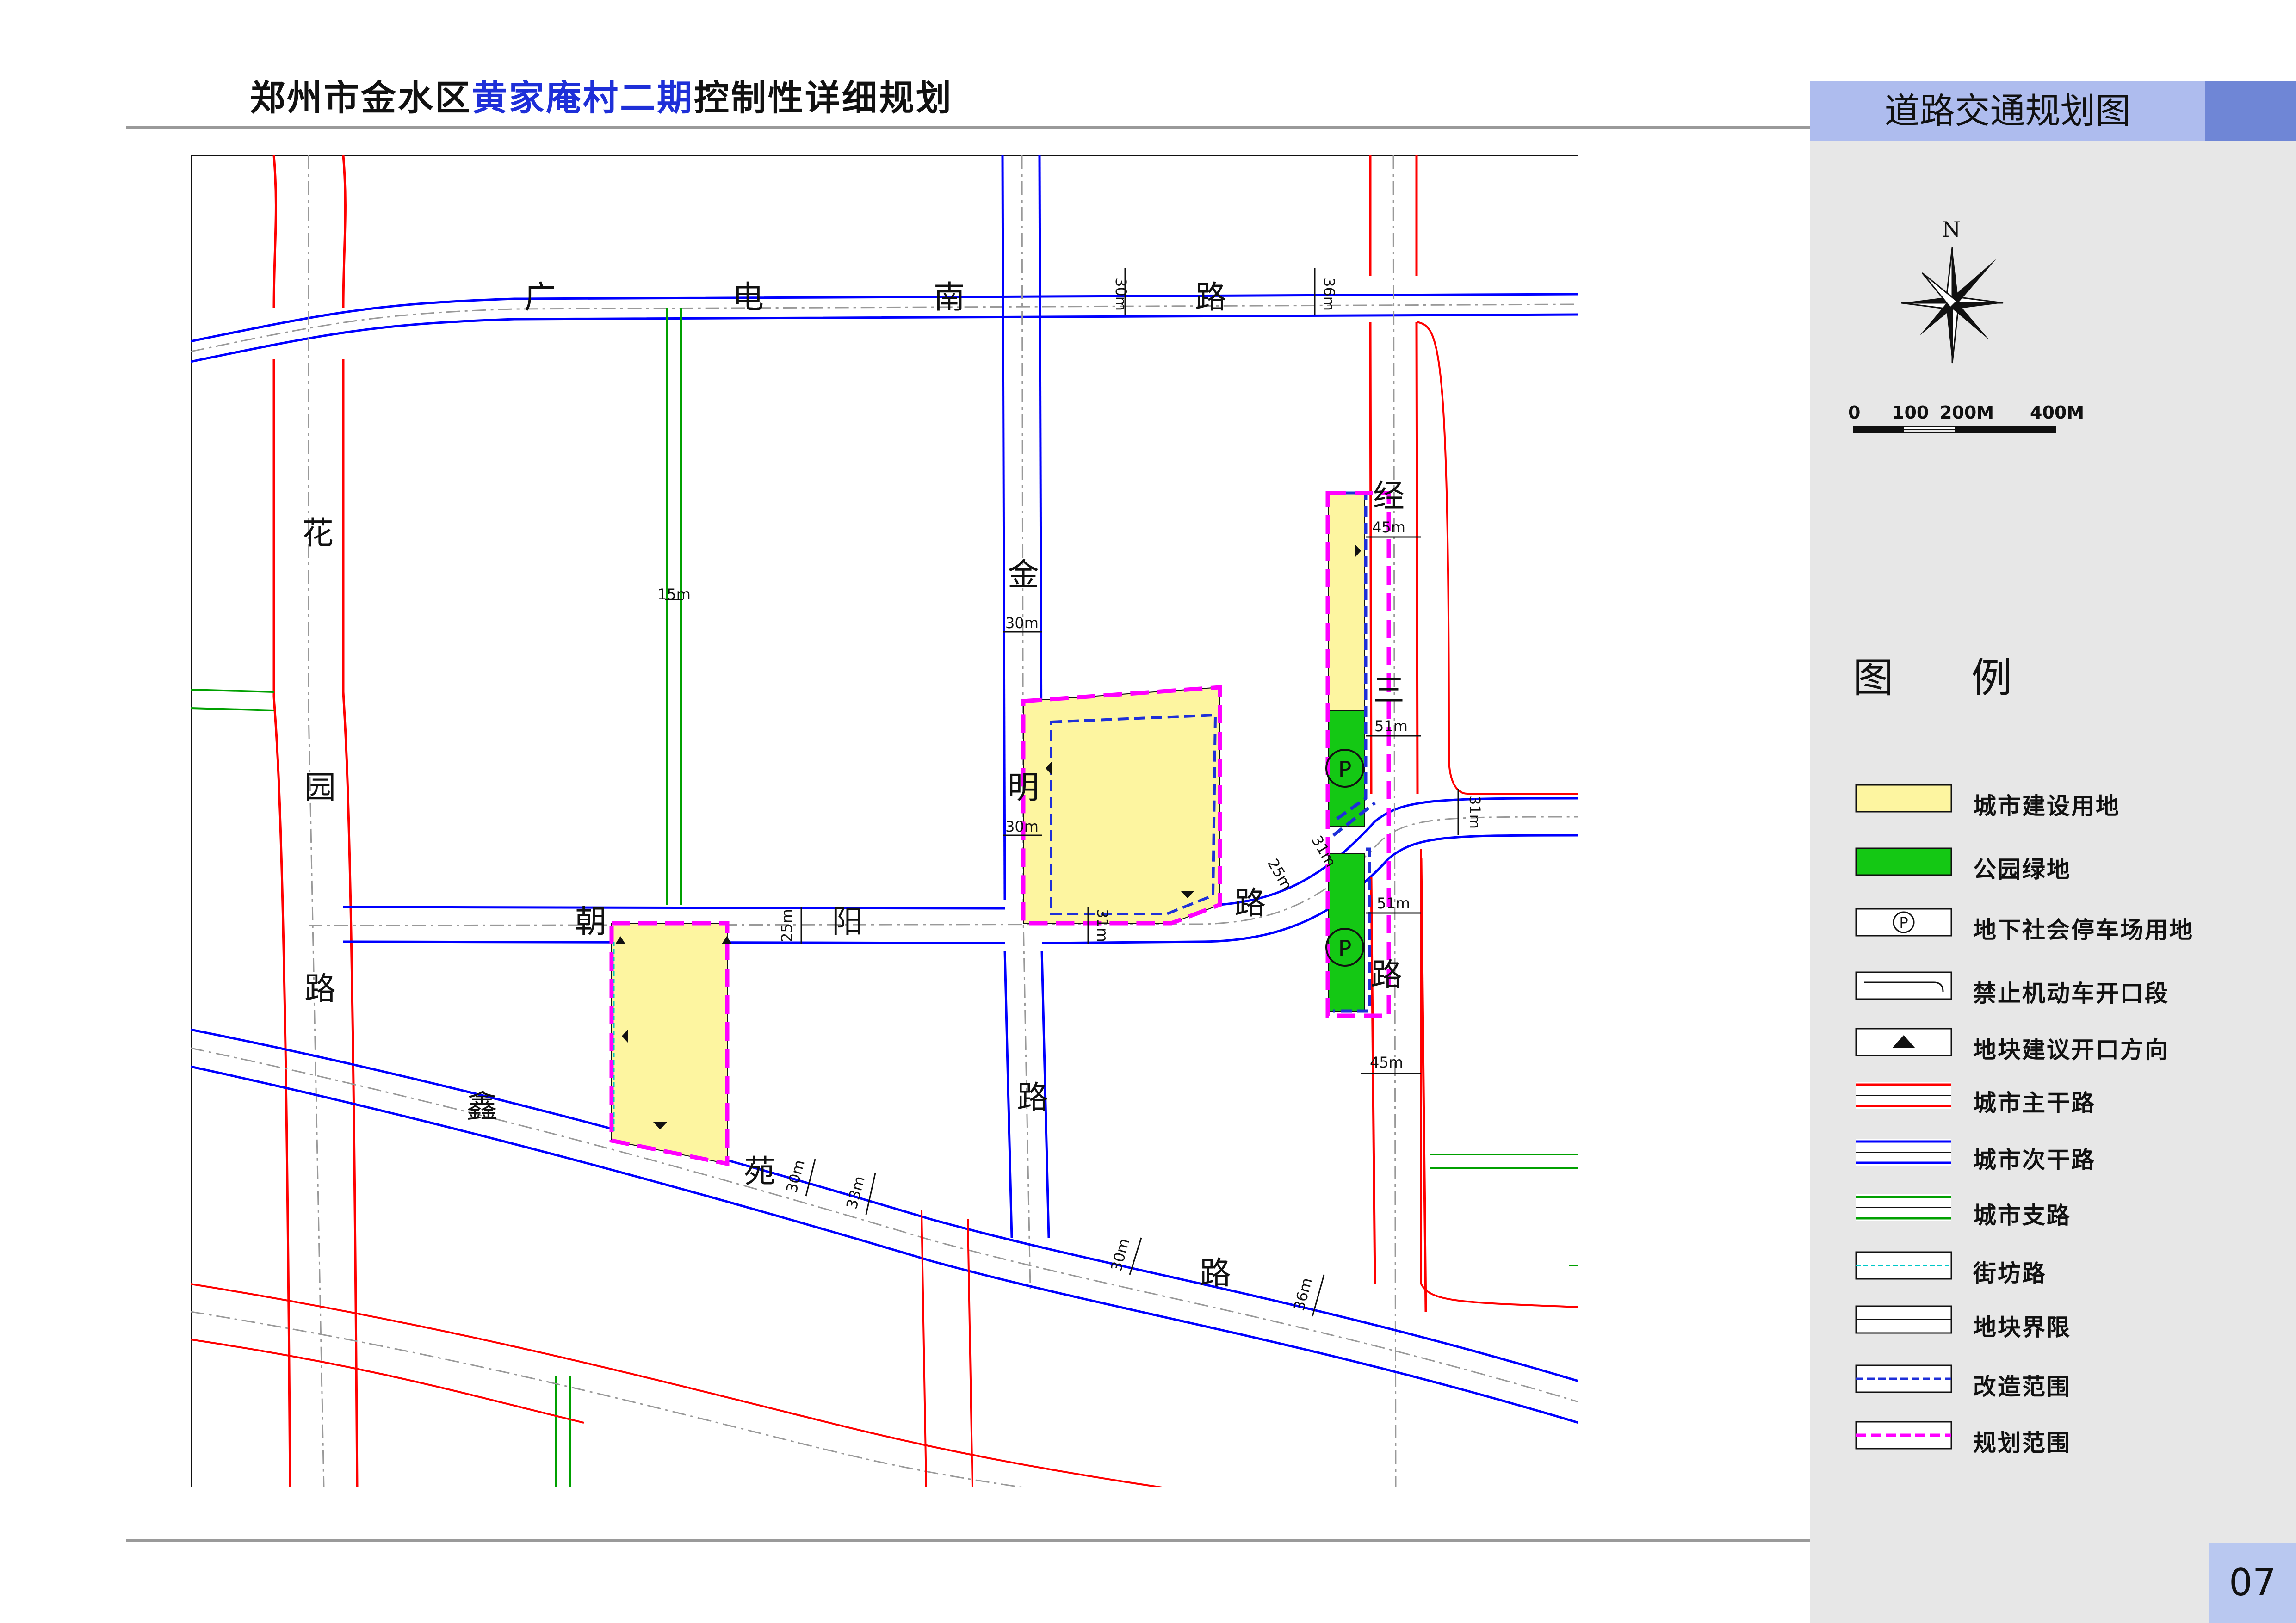 This screenshot has width=2296, height=1623. What do you see at coordinates (583, 97) in the screenshot?
I see `title-part-village: 黄家庵村二期` at bounding box center [583, 97].